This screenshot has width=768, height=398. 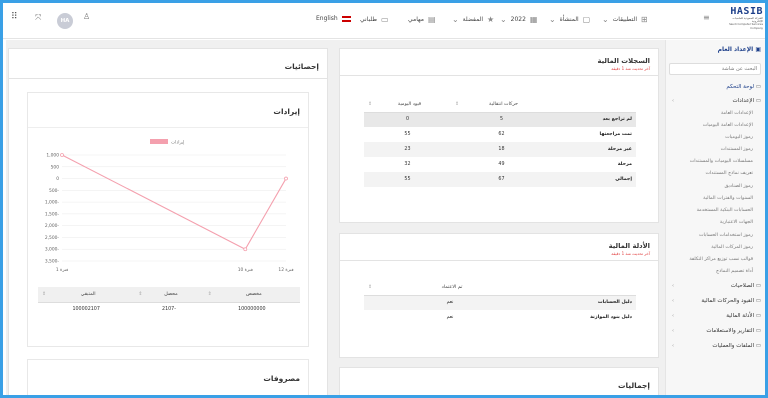 What do you see at coordinates (746, 286) in the screenshot?
I see `sidebar-item: الصلاحيات ▭` at bounding box center [746, 286].